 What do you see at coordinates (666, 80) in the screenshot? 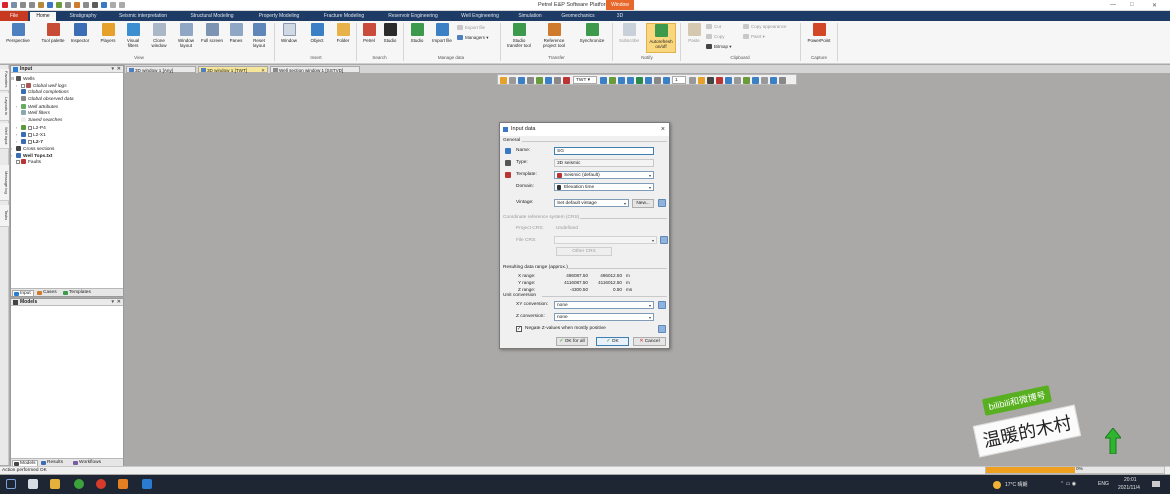
I see `front-view-icon` at bounding box center [666, 80].